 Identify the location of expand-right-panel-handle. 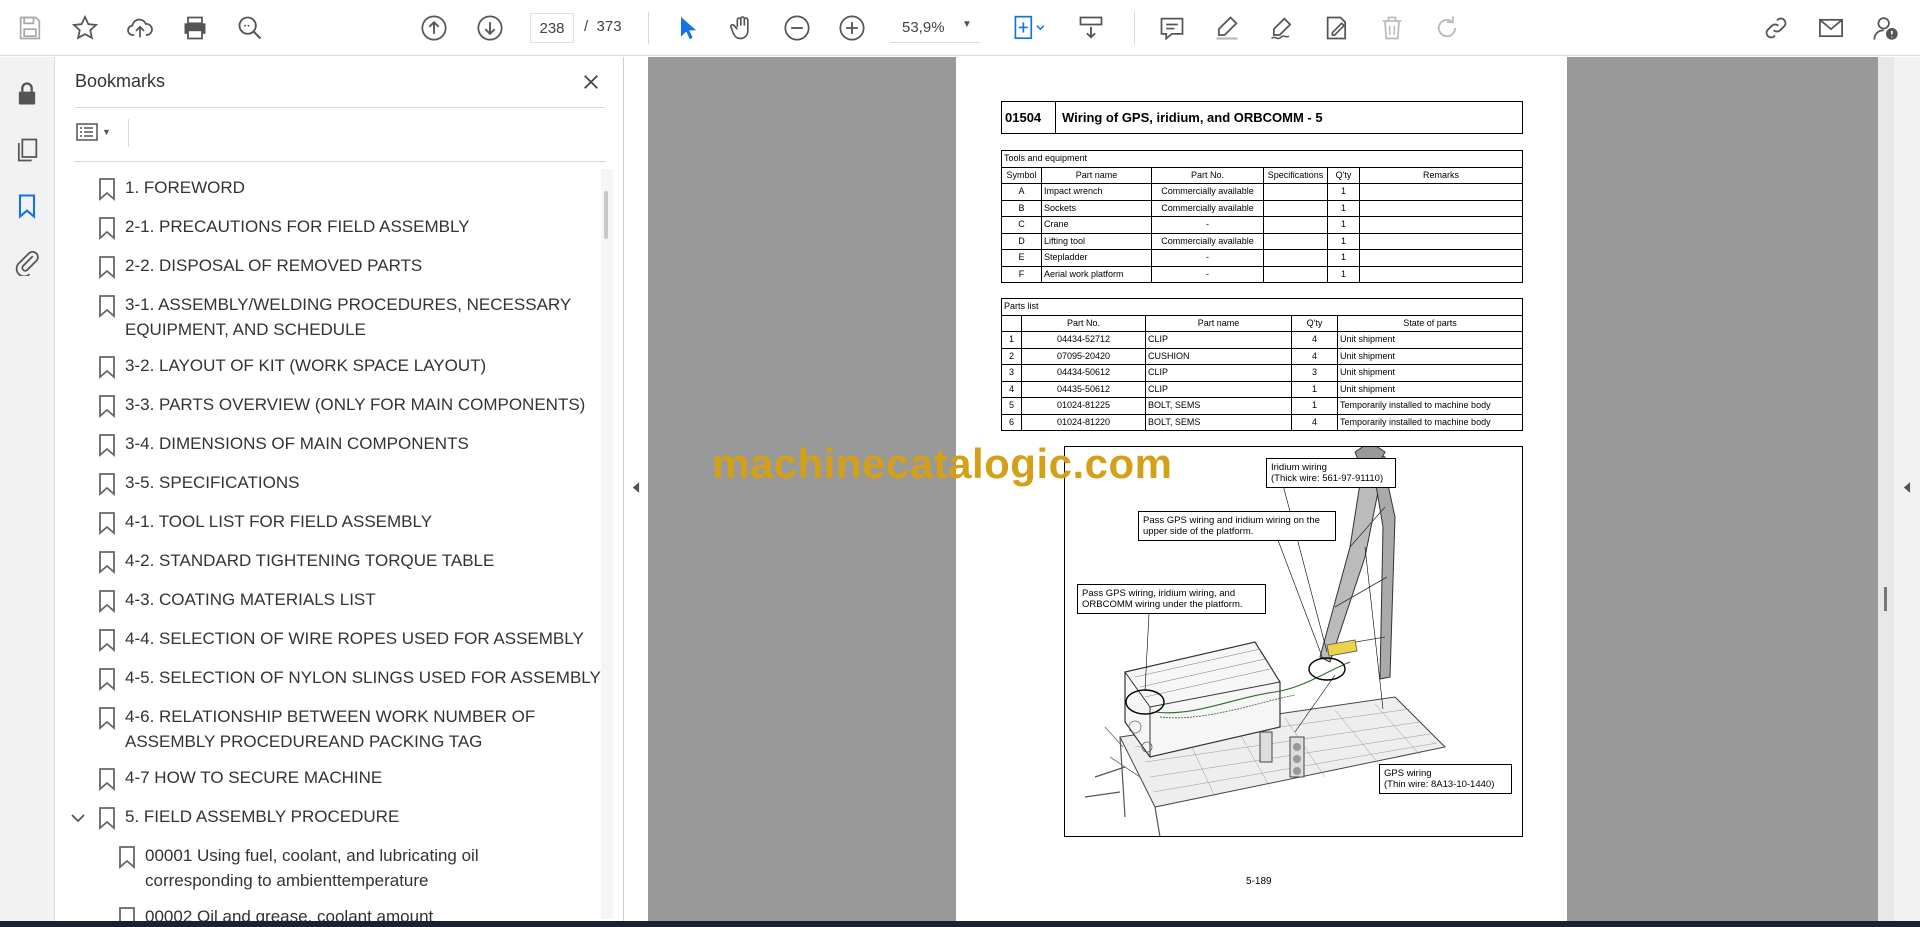
(1906, 487).